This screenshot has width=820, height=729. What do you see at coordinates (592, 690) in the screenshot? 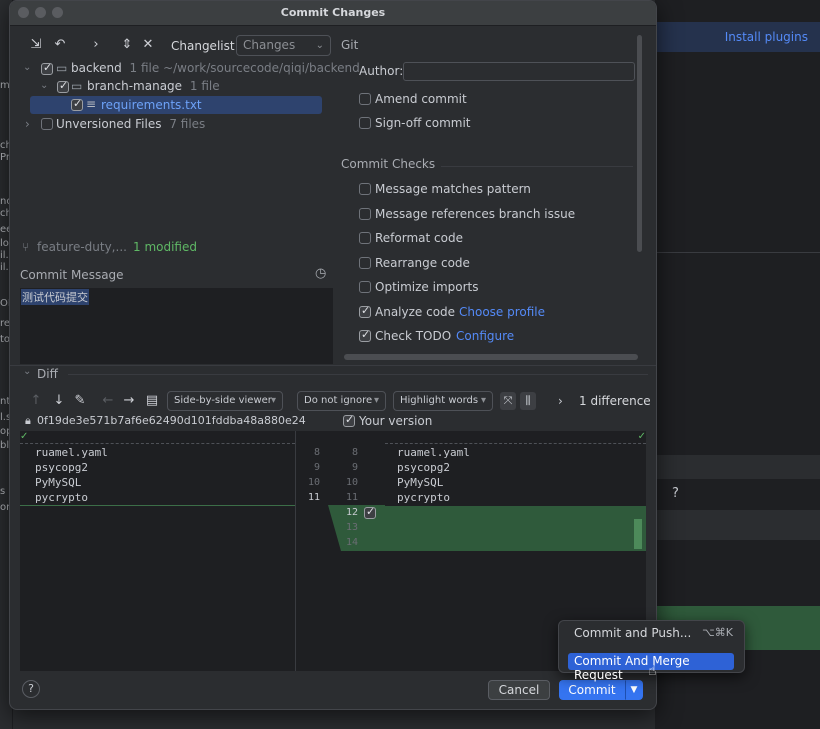
I see `commit-button: Commit` at bounding box center [592, 690].